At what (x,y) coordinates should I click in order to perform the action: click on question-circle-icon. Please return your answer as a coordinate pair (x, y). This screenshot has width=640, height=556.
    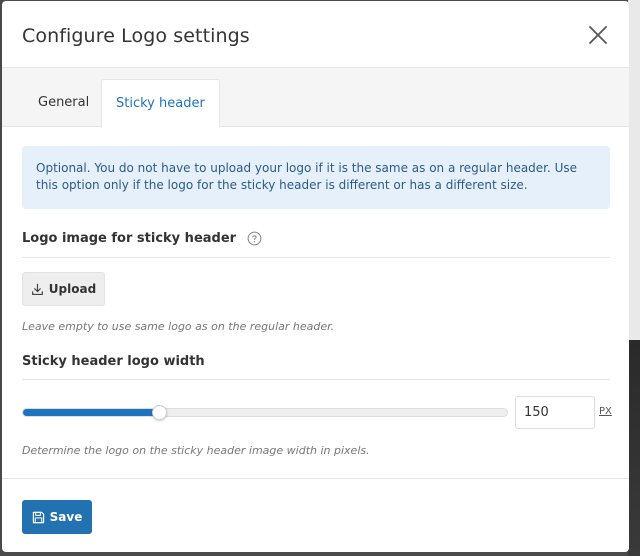
    Looking at the image, I should click on (254, 238).